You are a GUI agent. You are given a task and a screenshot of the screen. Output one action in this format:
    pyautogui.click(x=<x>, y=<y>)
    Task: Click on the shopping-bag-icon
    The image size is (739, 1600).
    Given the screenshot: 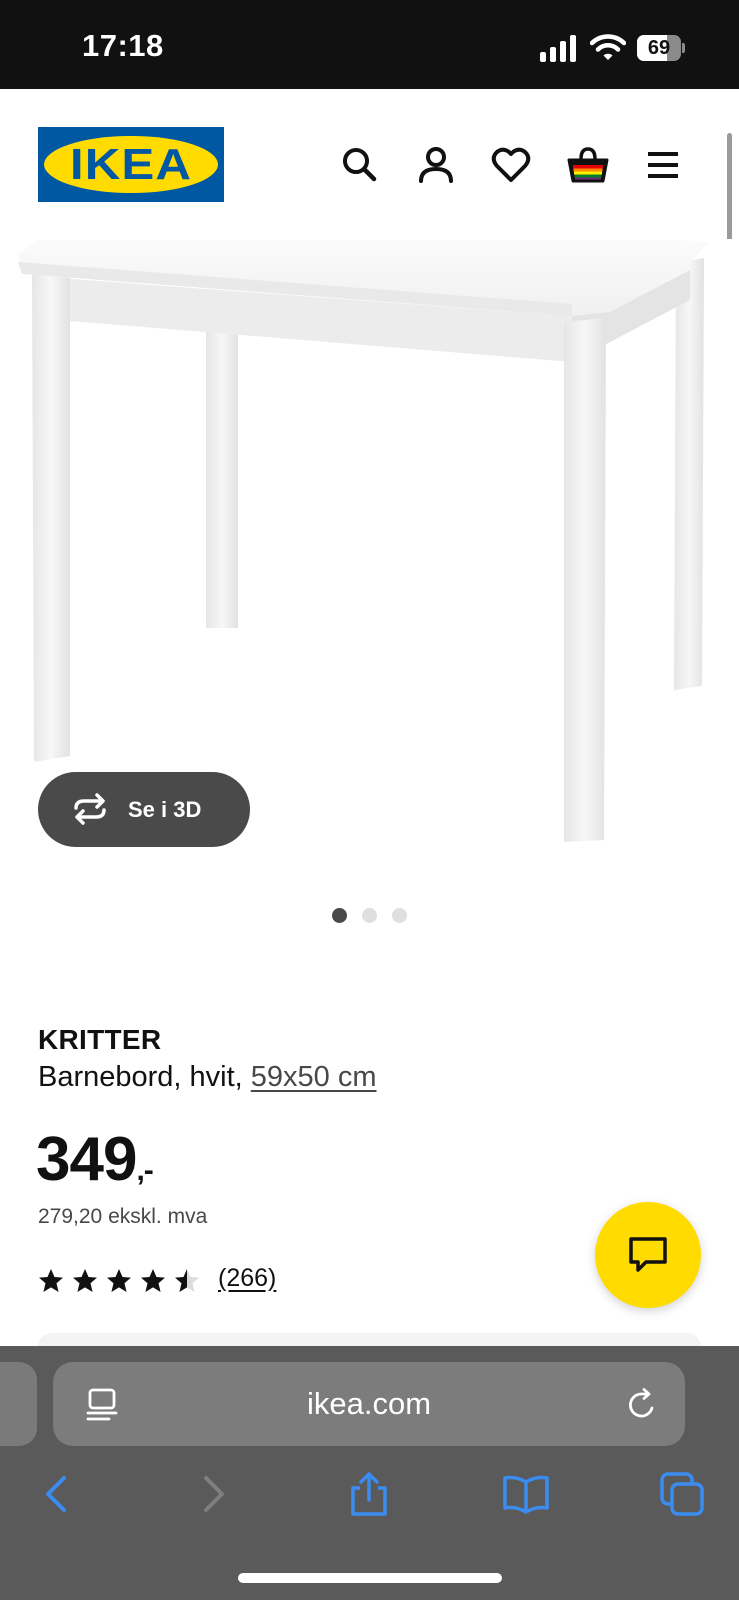 What is the action you would take?
    pyautogui.click(x=588, y=165)
    